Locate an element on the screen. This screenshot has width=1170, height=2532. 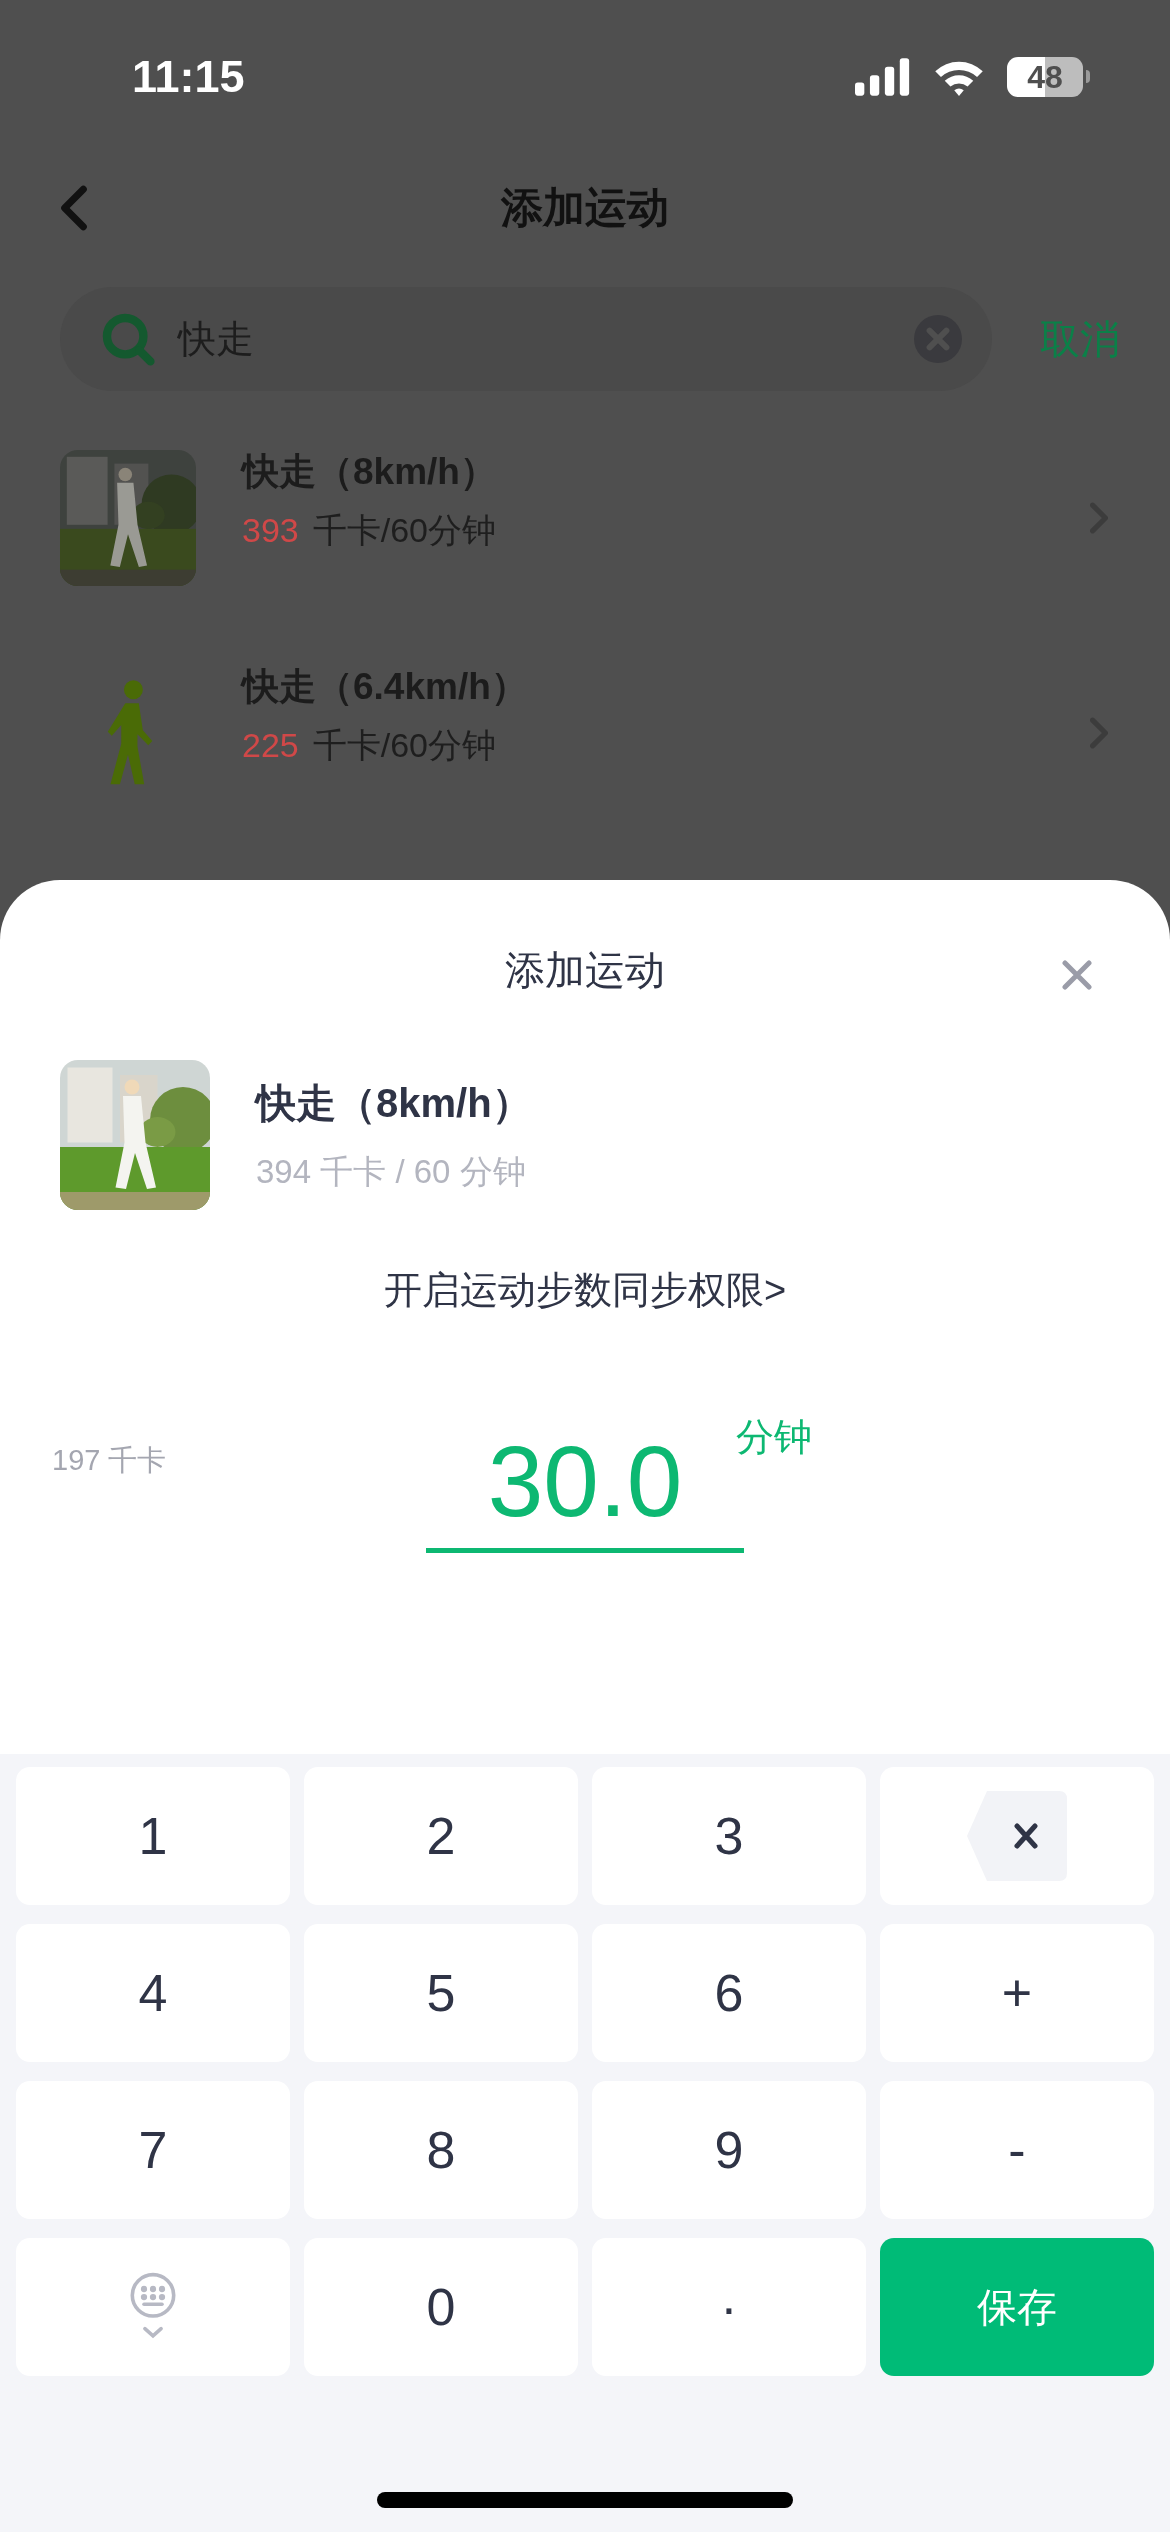
keypad-key: 0 is located at coordinates (441, 2306).